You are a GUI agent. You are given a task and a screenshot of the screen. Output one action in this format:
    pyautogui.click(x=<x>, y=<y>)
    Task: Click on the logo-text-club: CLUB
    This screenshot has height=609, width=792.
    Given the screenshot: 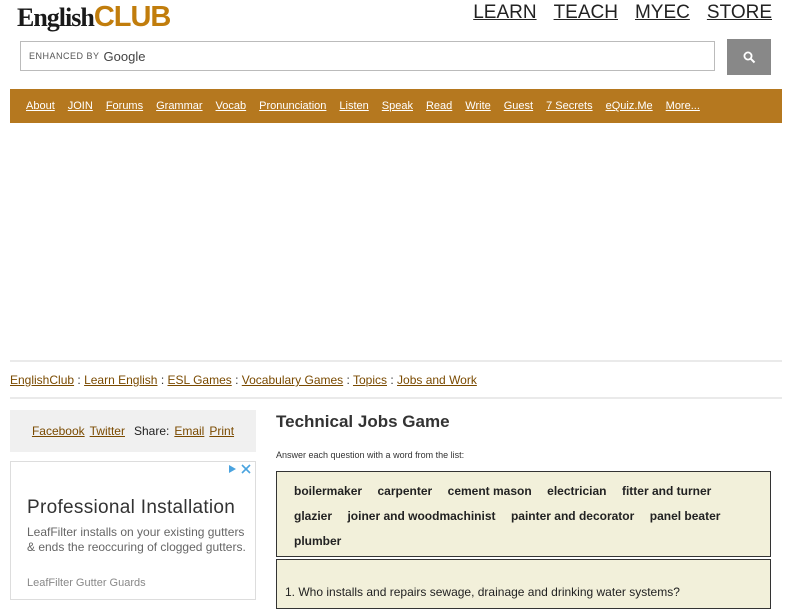 What is the action you would take?
    pyautogui.click(x=132, y=17)
    